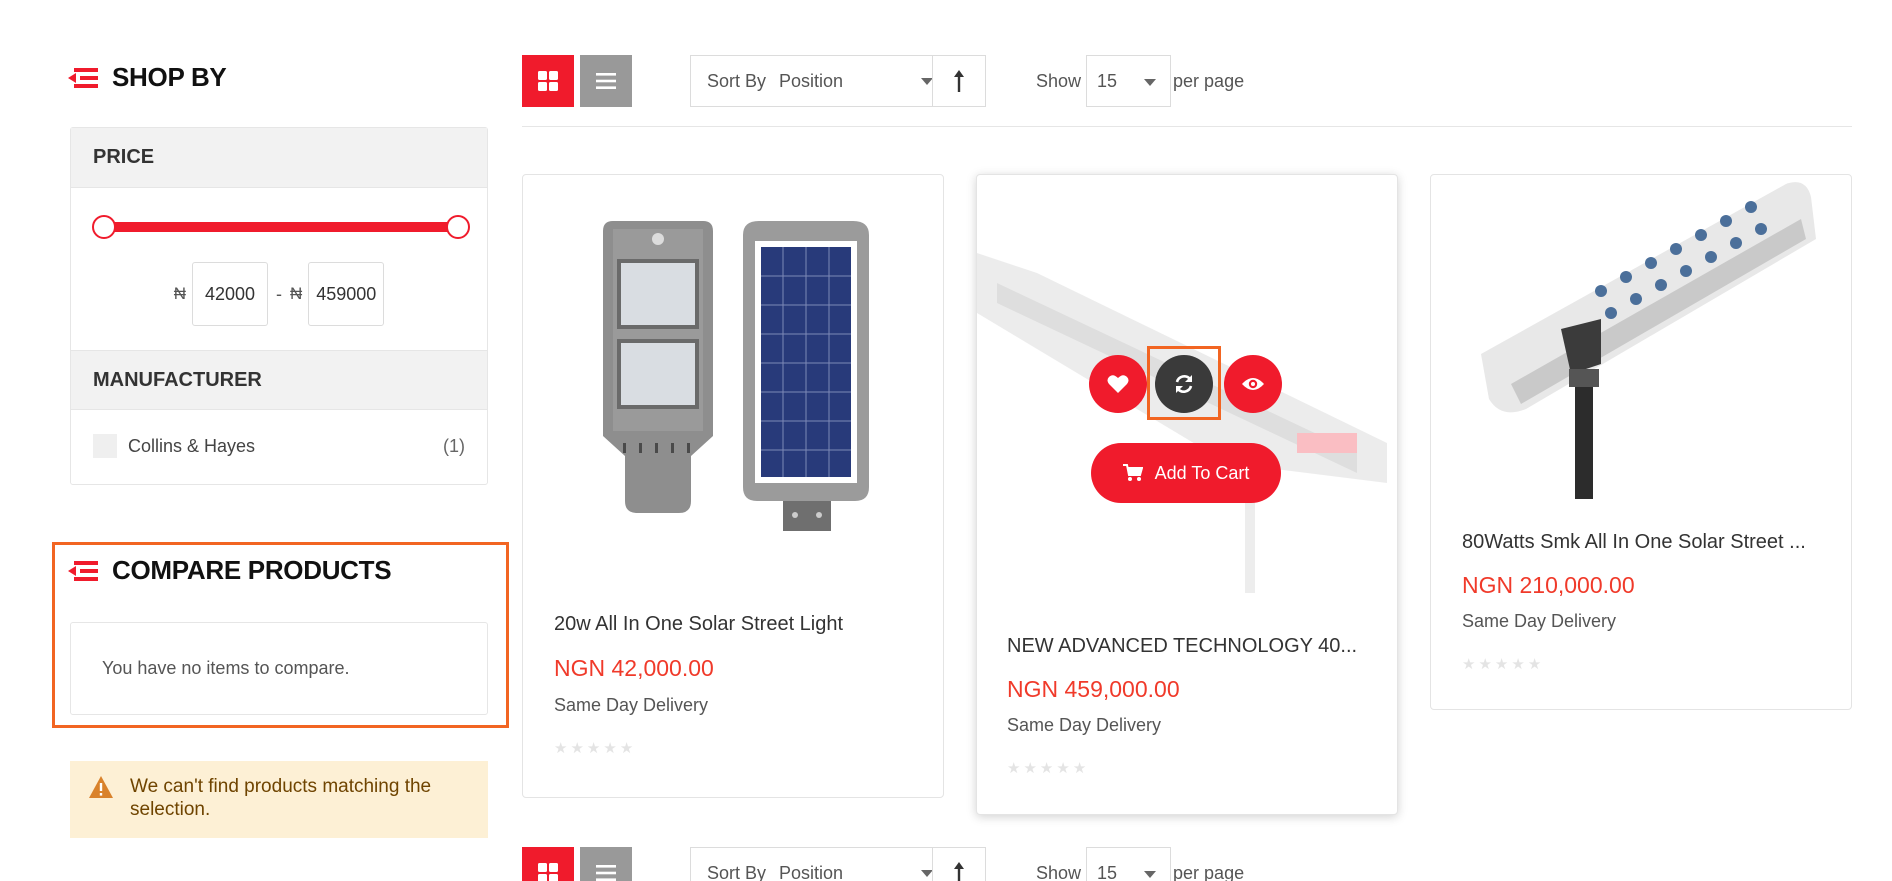  What do you see at coordinates (279, 380) in the screenshot?
I see `manufacturer-filter-heading: MANUFACTURER` at bounding box center [279, 380].